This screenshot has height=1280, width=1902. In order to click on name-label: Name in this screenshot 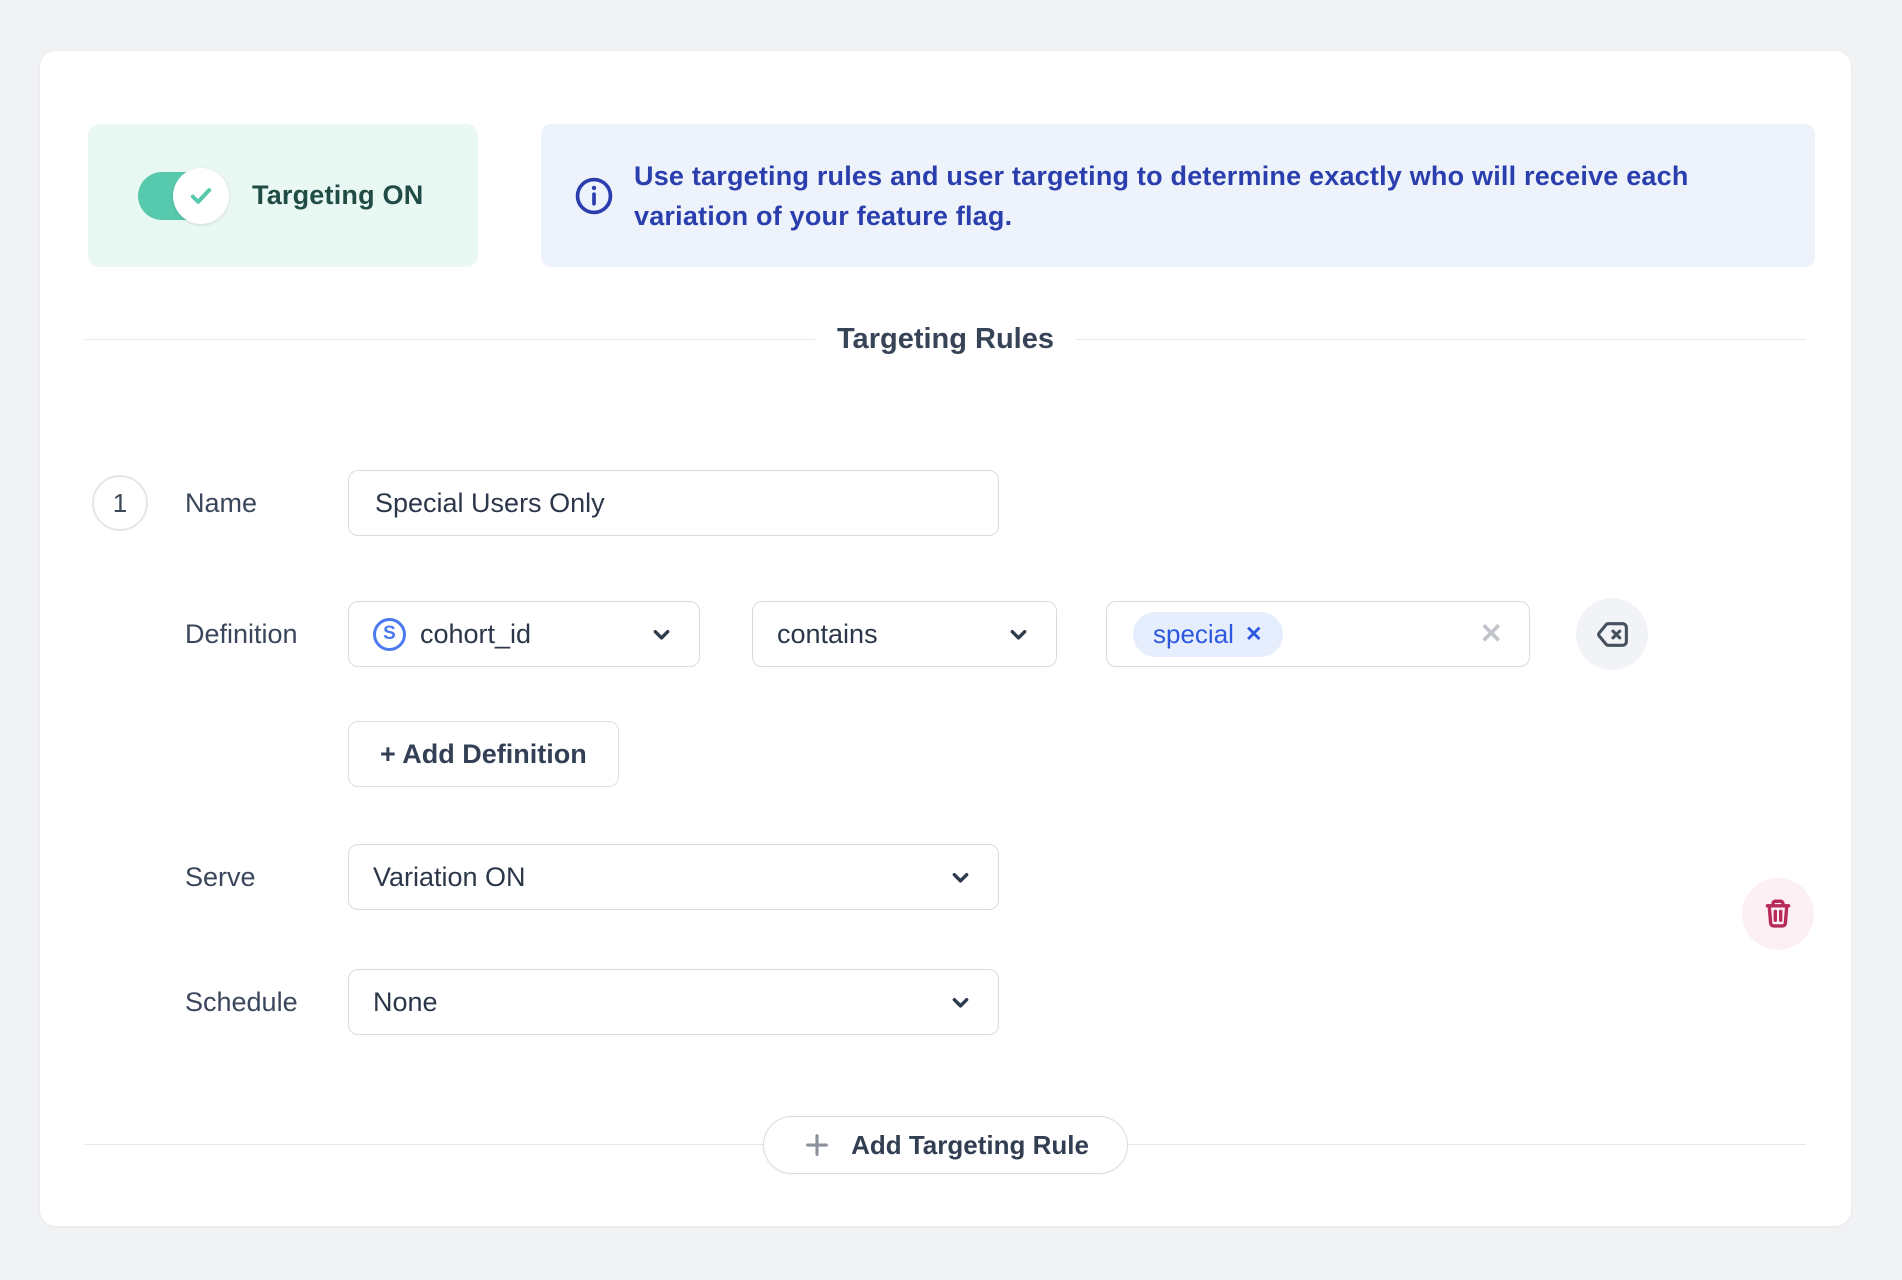, I will do `click(221, 502)`.